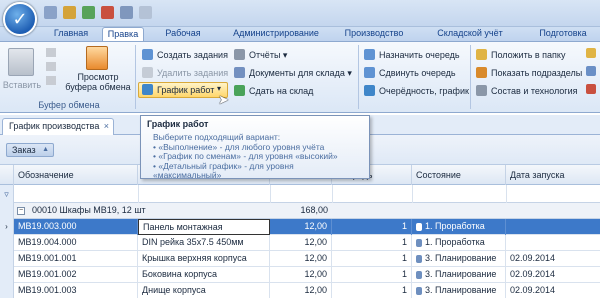 Image resolution: width=600 pixels, height=298 pixels. I want to click on put-in-folder-button: Положить в папку, so click(520, 55).